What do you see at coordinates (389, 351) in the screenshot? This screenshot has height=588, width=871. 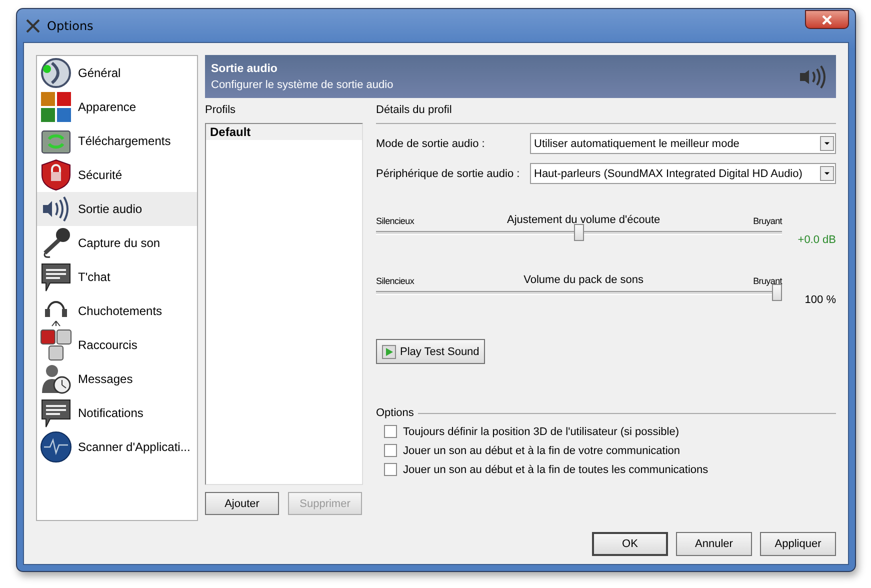 I see `play-icon` at bounding box center [389, 351].